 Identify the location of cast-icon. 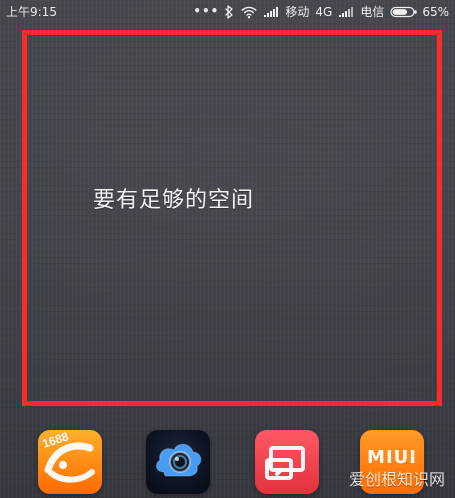
(285, 463).